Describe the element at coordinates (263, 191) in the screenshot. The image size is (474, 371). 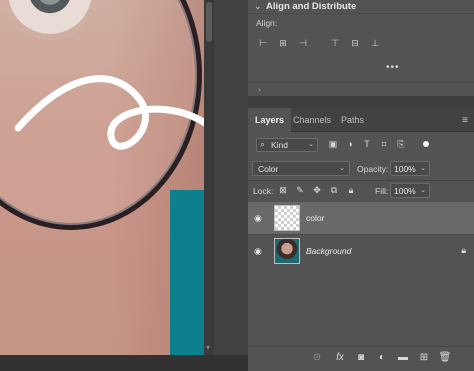
I see `lock-label: Lock:` at that location.